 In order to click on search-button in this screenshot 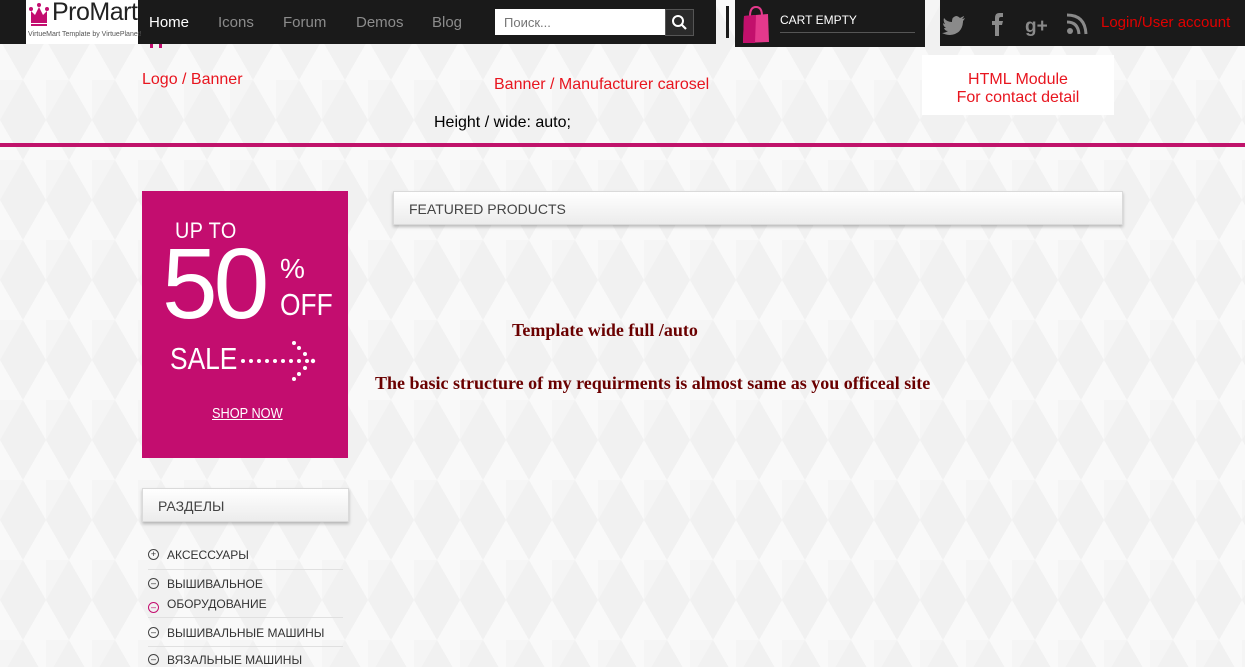, I will do `click(679, 22)`.